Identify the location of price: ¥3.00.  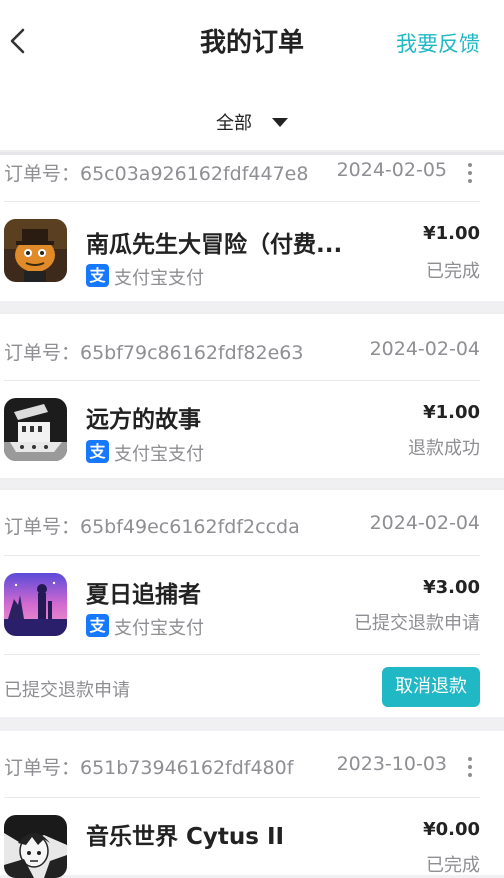
(451, 587).